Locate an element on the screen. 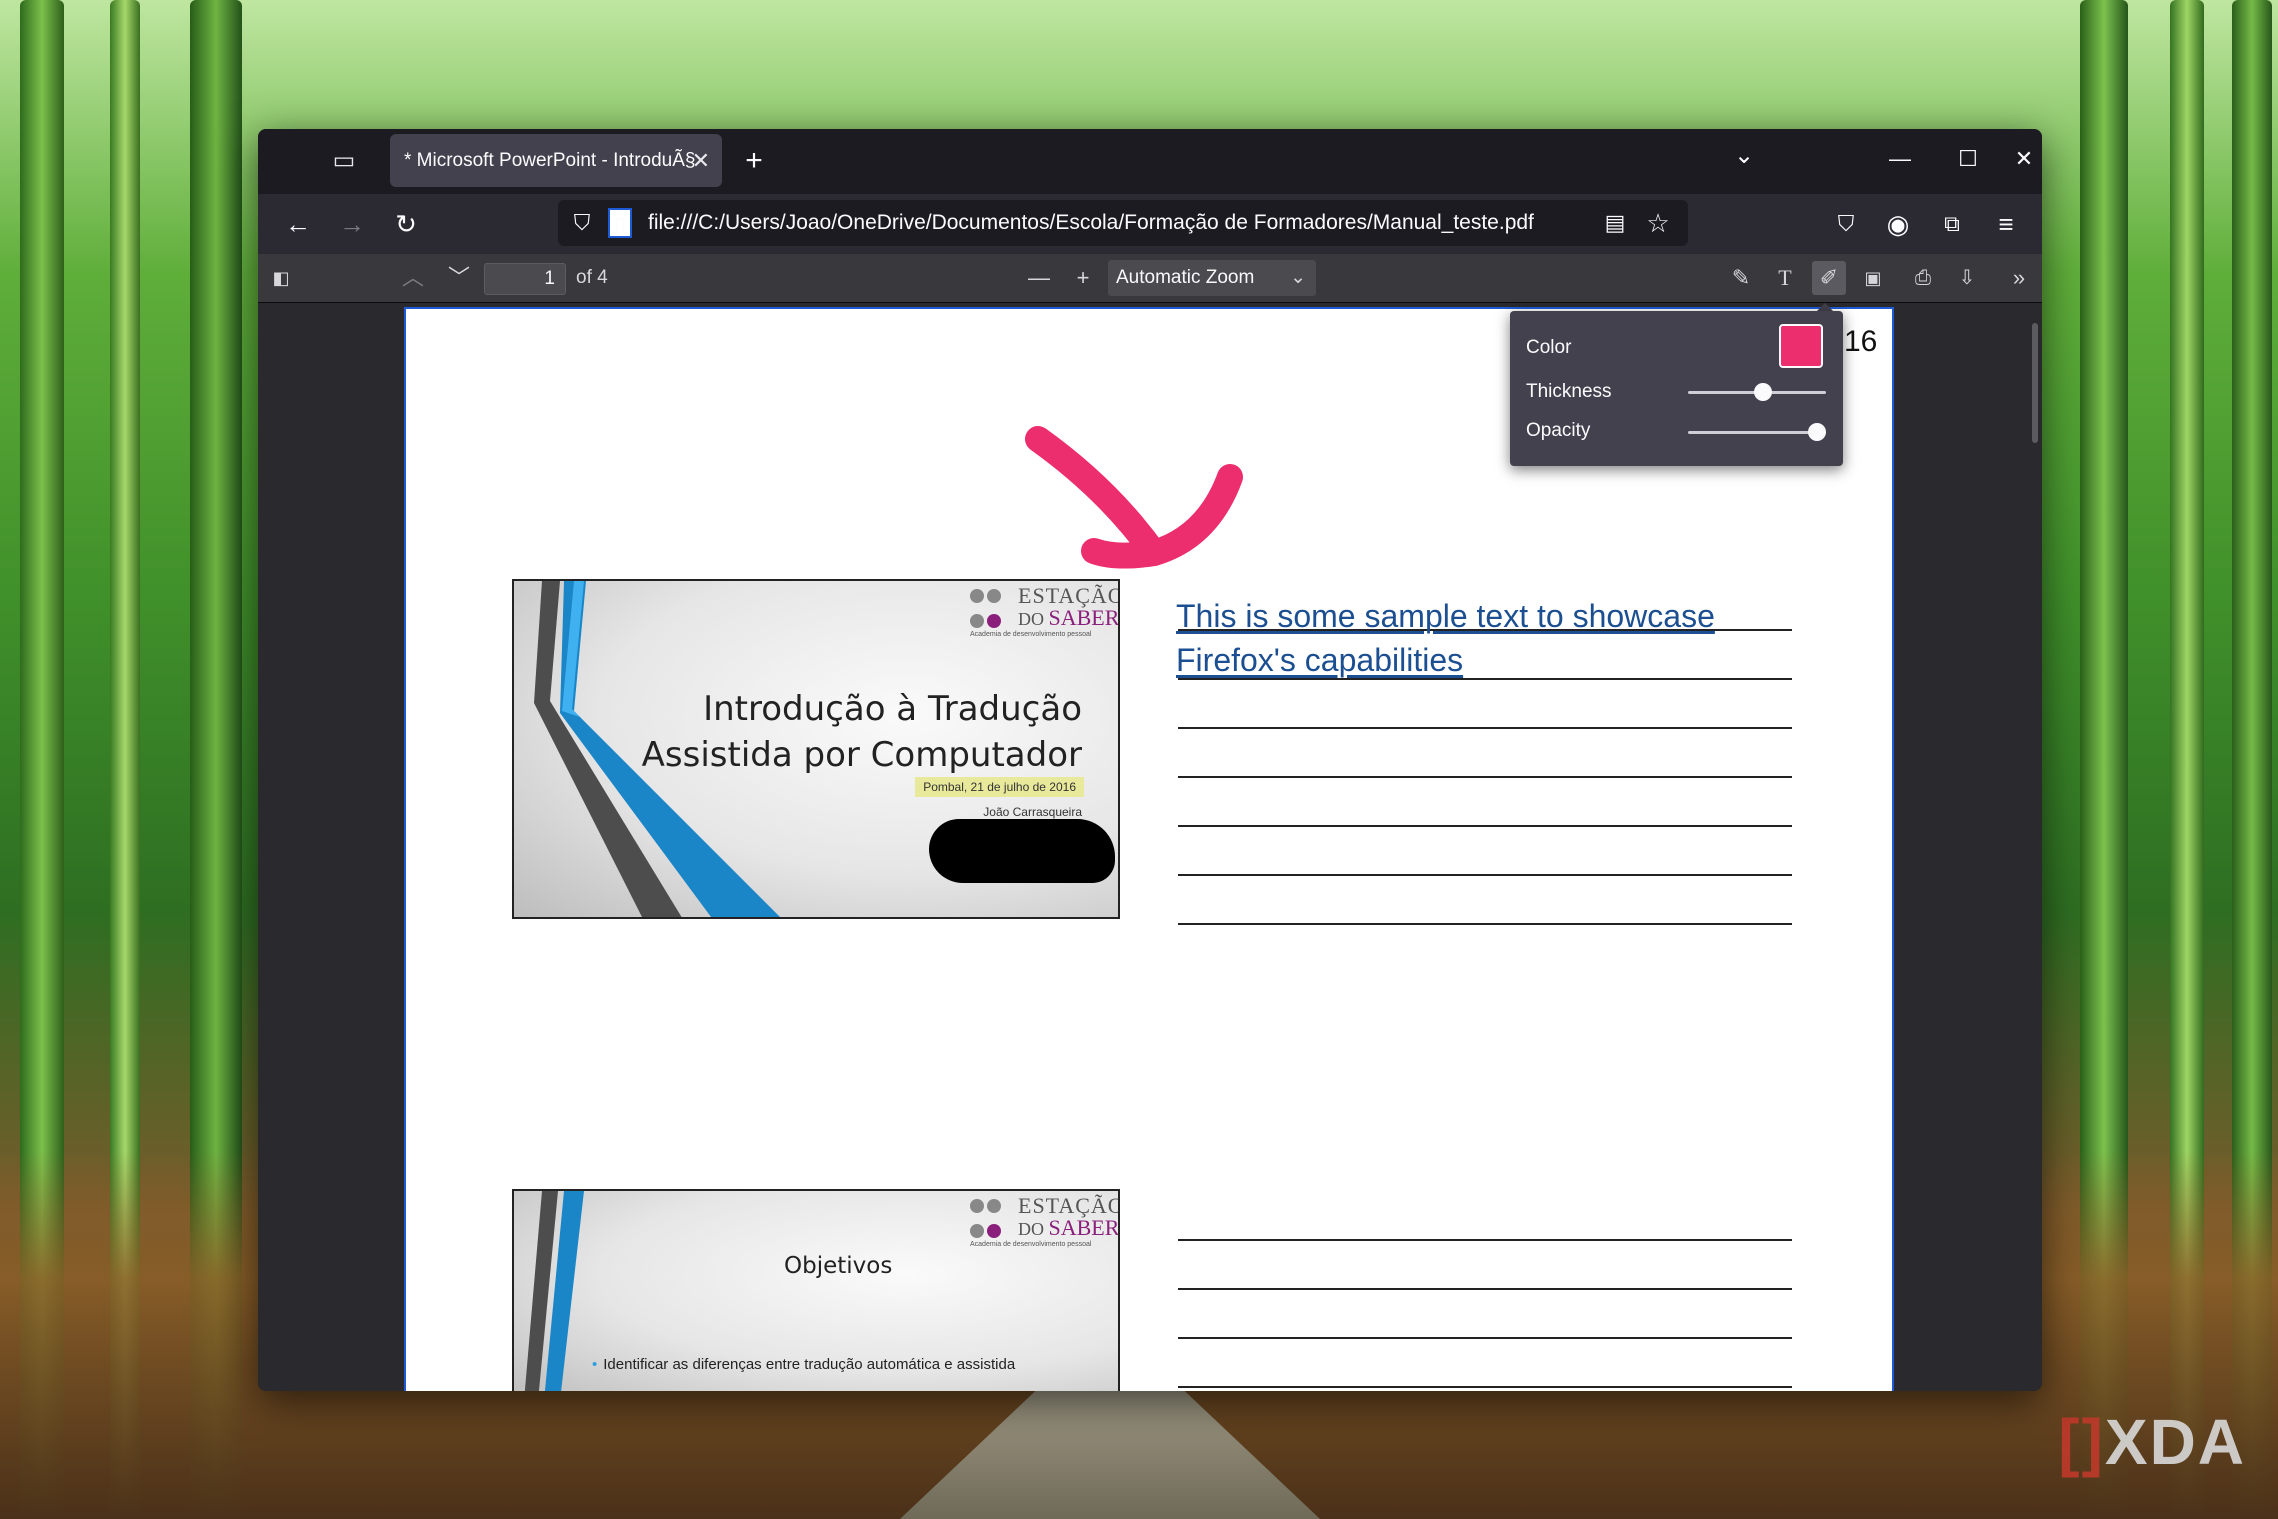 The width and height of the screenshot is (2278, 1519). opacity-slider-knob is located at coordinates (1817, 432).